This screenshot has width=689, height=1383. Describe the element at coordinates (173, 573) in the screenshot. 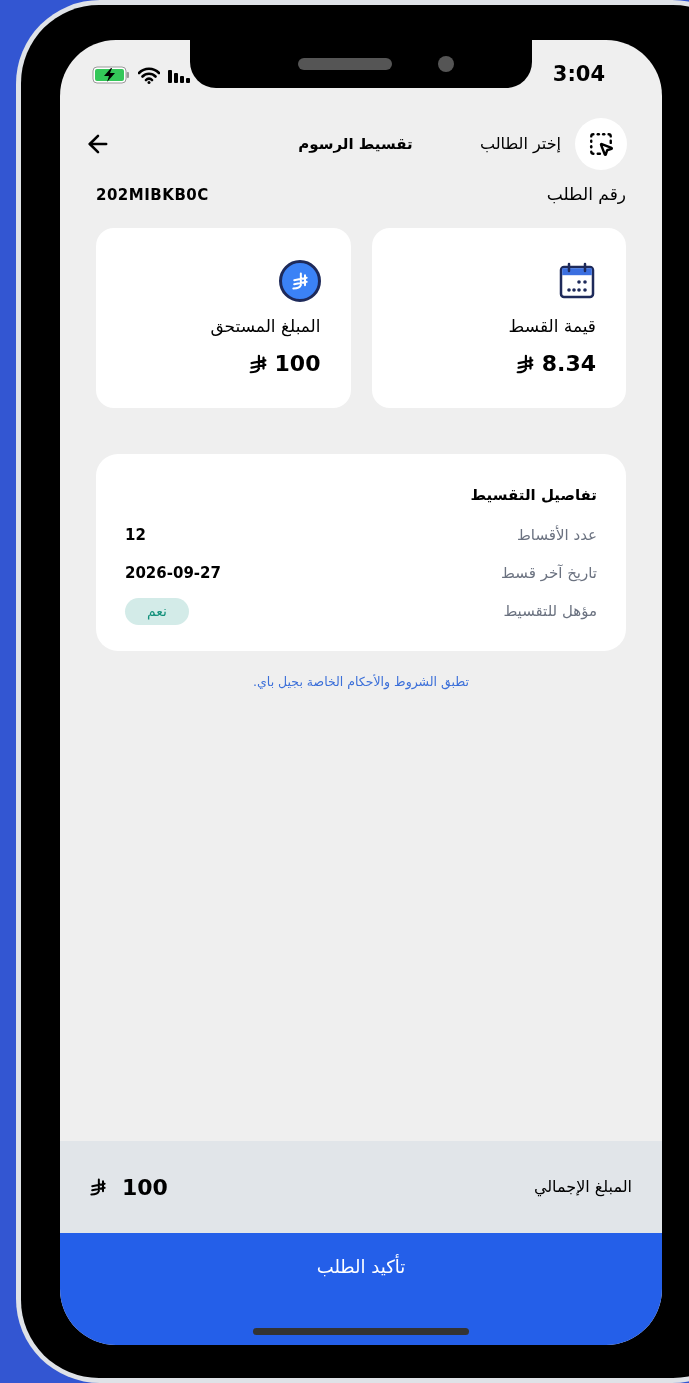

I see `detail-value: 2026-09-27` at that location.